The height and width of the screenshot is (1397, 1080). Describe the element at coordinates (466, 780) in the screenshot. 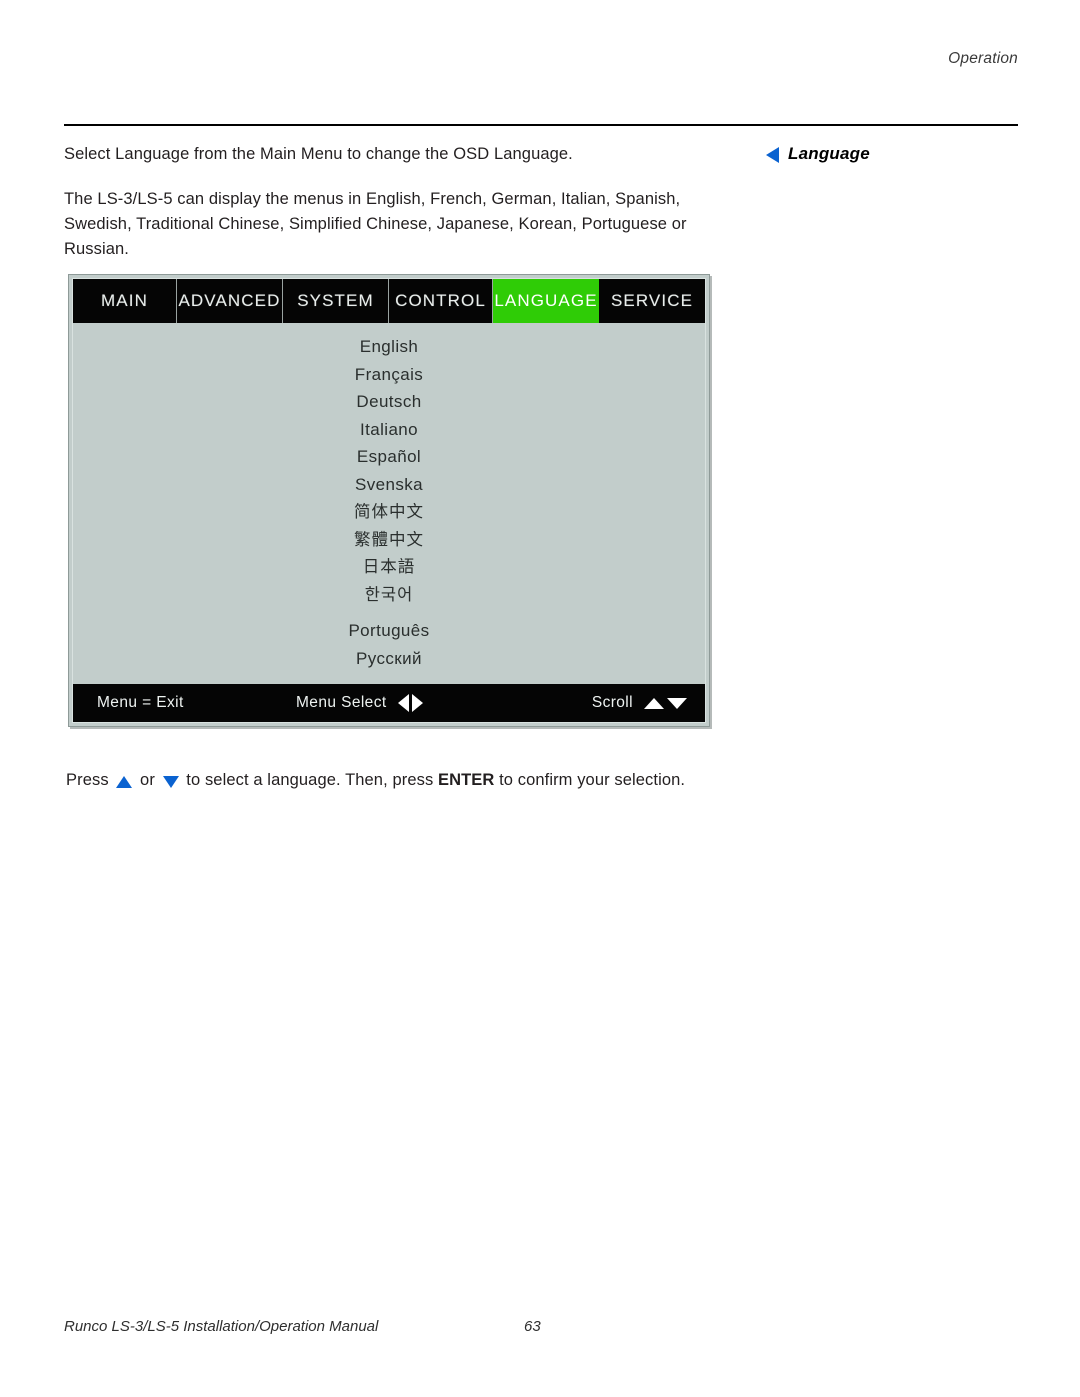

I see `instruction-enter-key: ENTER` at that location.